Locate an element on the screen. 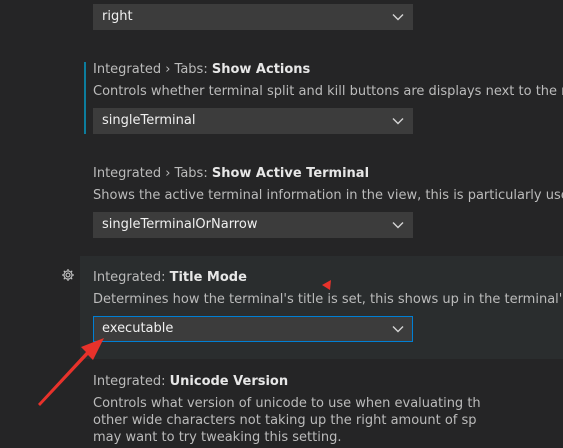 Image resolution: width=563 pixels, height=448 pixels. select-value: singleTerminal is located at coordinates (149, 120).